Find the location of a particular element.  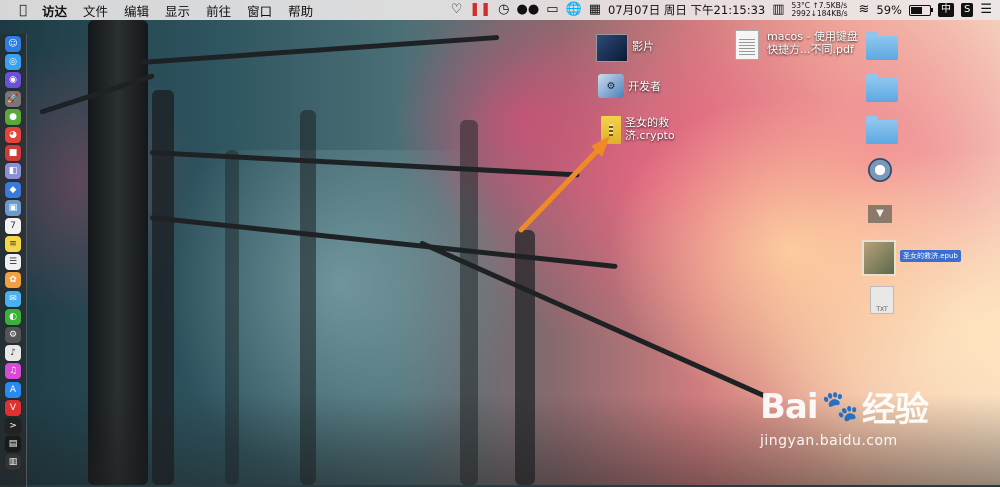

desktop-item-app is located at coordinates (880, 170).